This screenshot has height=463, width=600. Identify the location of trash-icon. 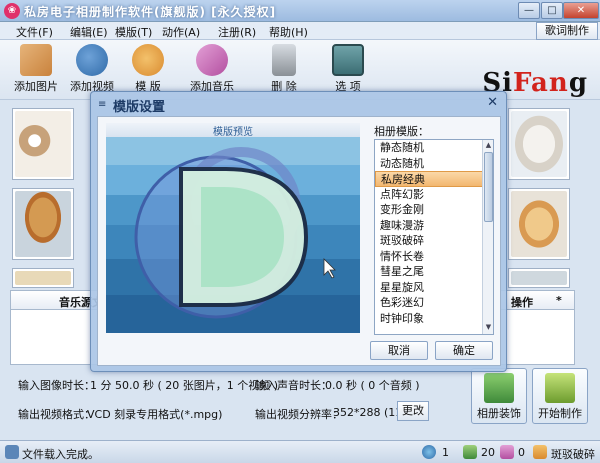
(284, 60).